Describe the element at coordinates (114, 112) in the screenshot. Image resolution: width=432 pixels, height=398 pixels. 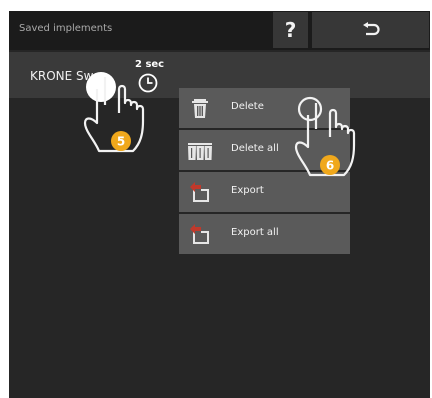
I see `hand-pointer-icon: 5` at that location.